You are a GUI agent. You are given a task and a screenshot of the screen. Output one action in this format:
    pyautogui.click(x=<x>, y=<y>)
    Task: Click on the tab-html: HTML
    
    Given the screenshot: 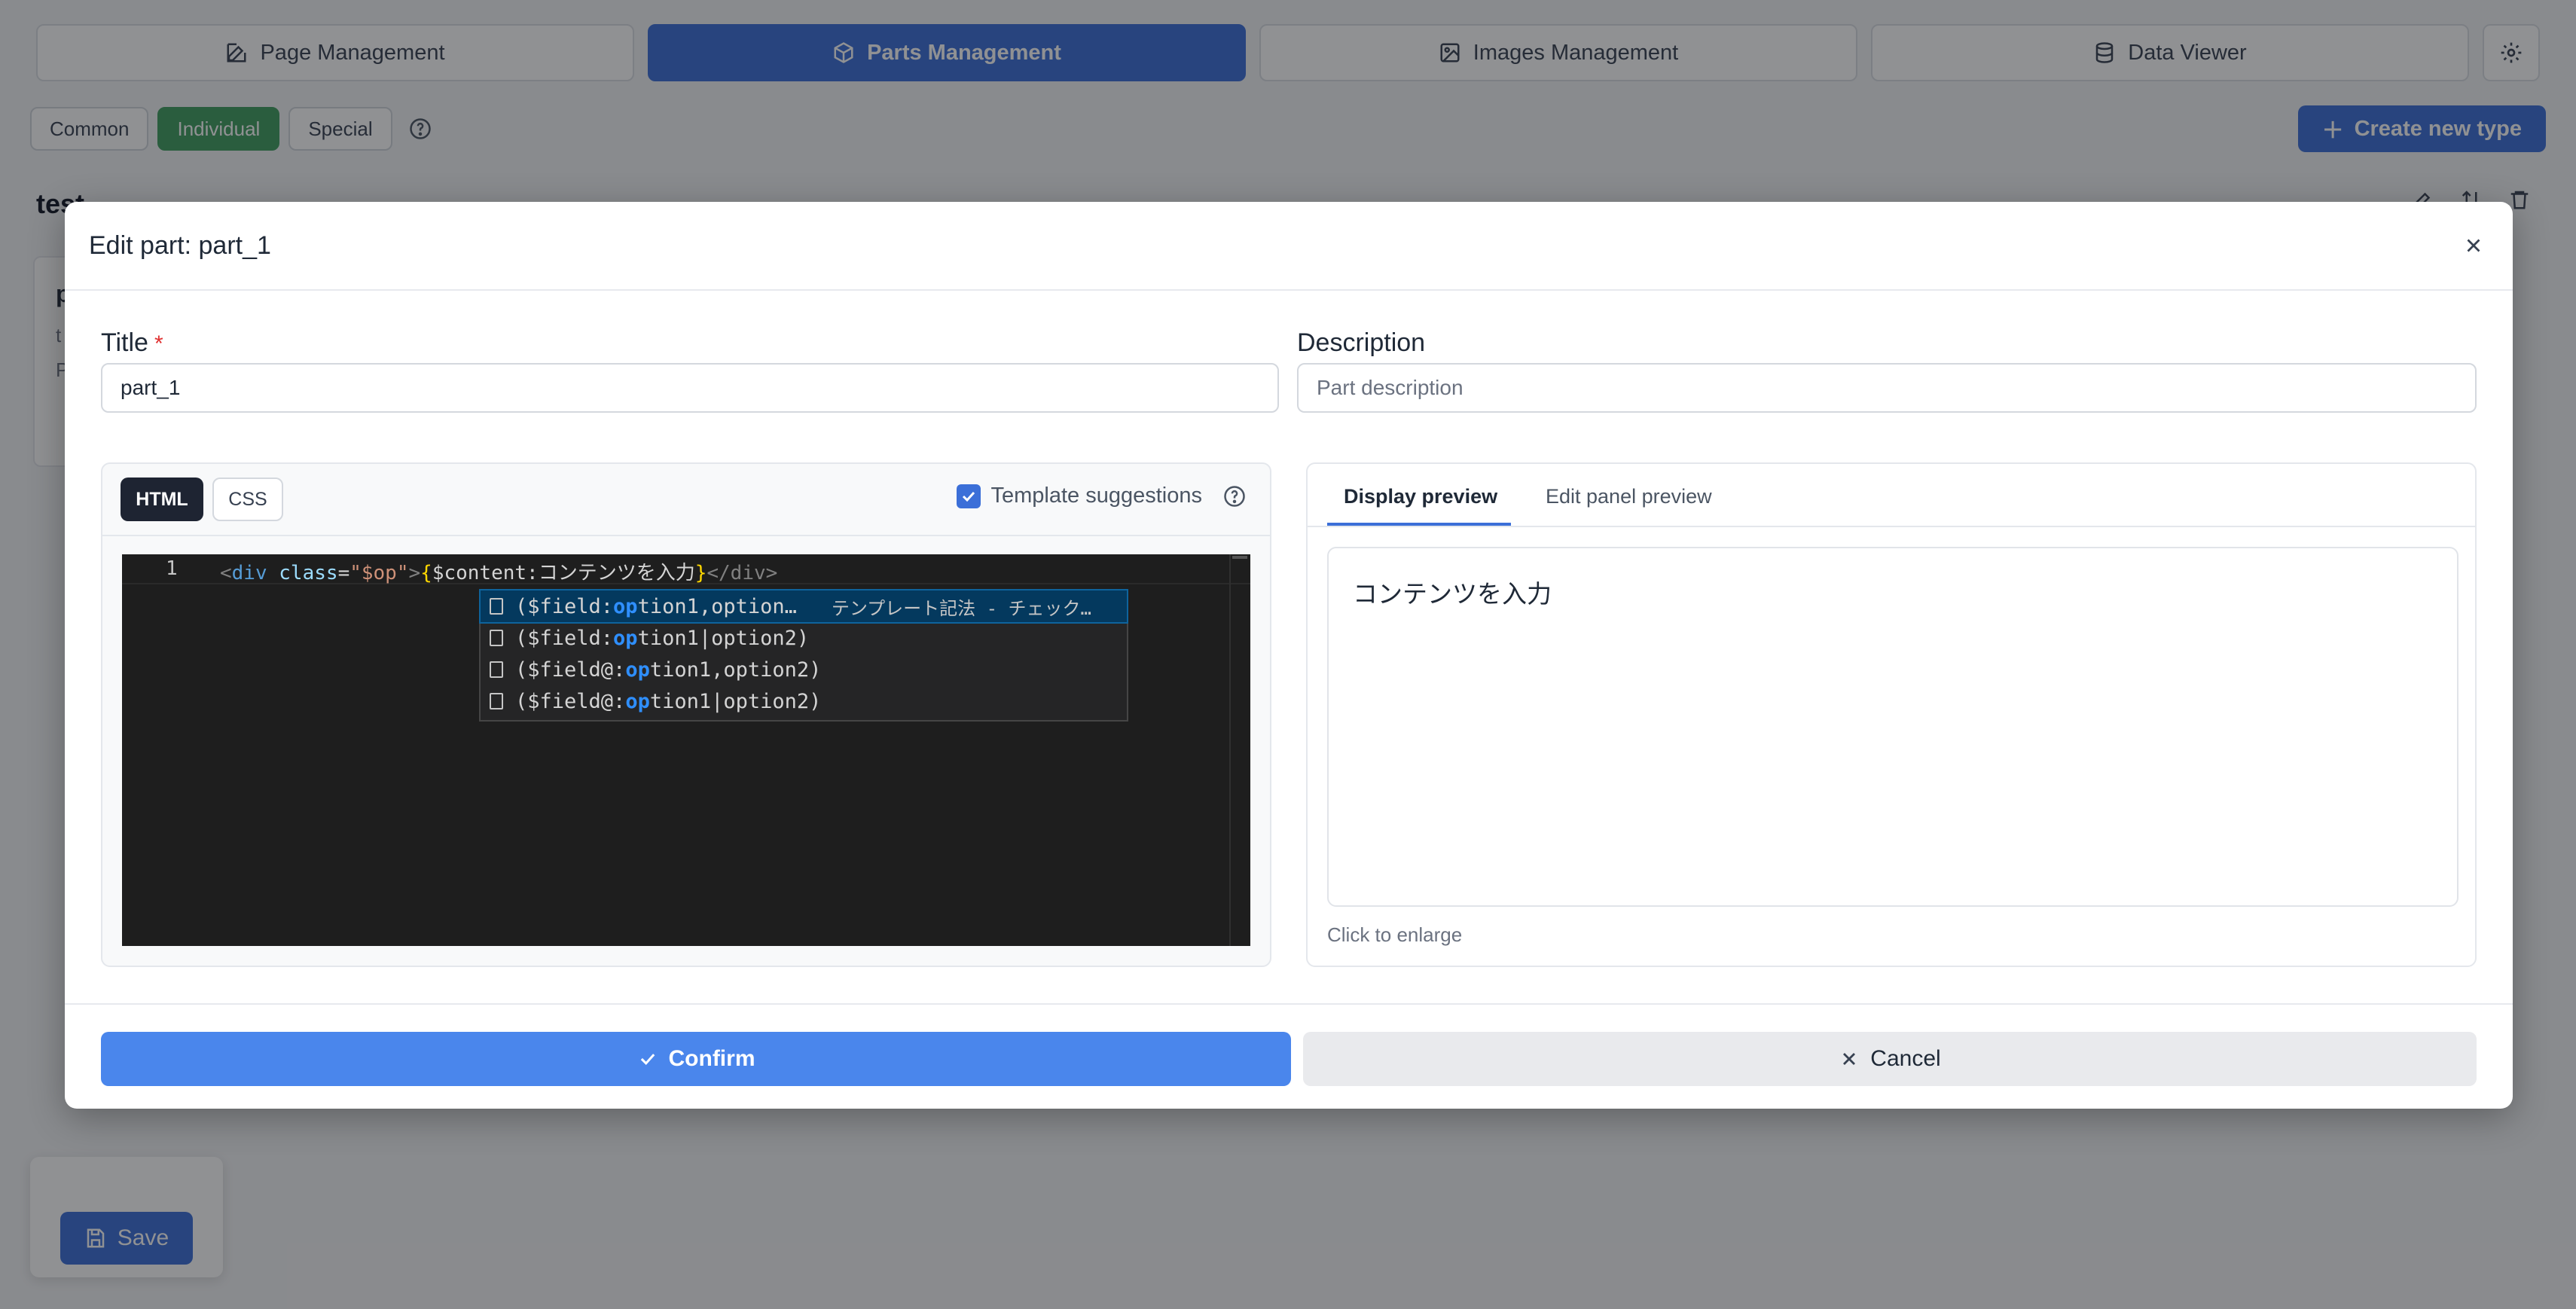 What is the action you would take?
    pyautogui.click(x=162, y=500)
    